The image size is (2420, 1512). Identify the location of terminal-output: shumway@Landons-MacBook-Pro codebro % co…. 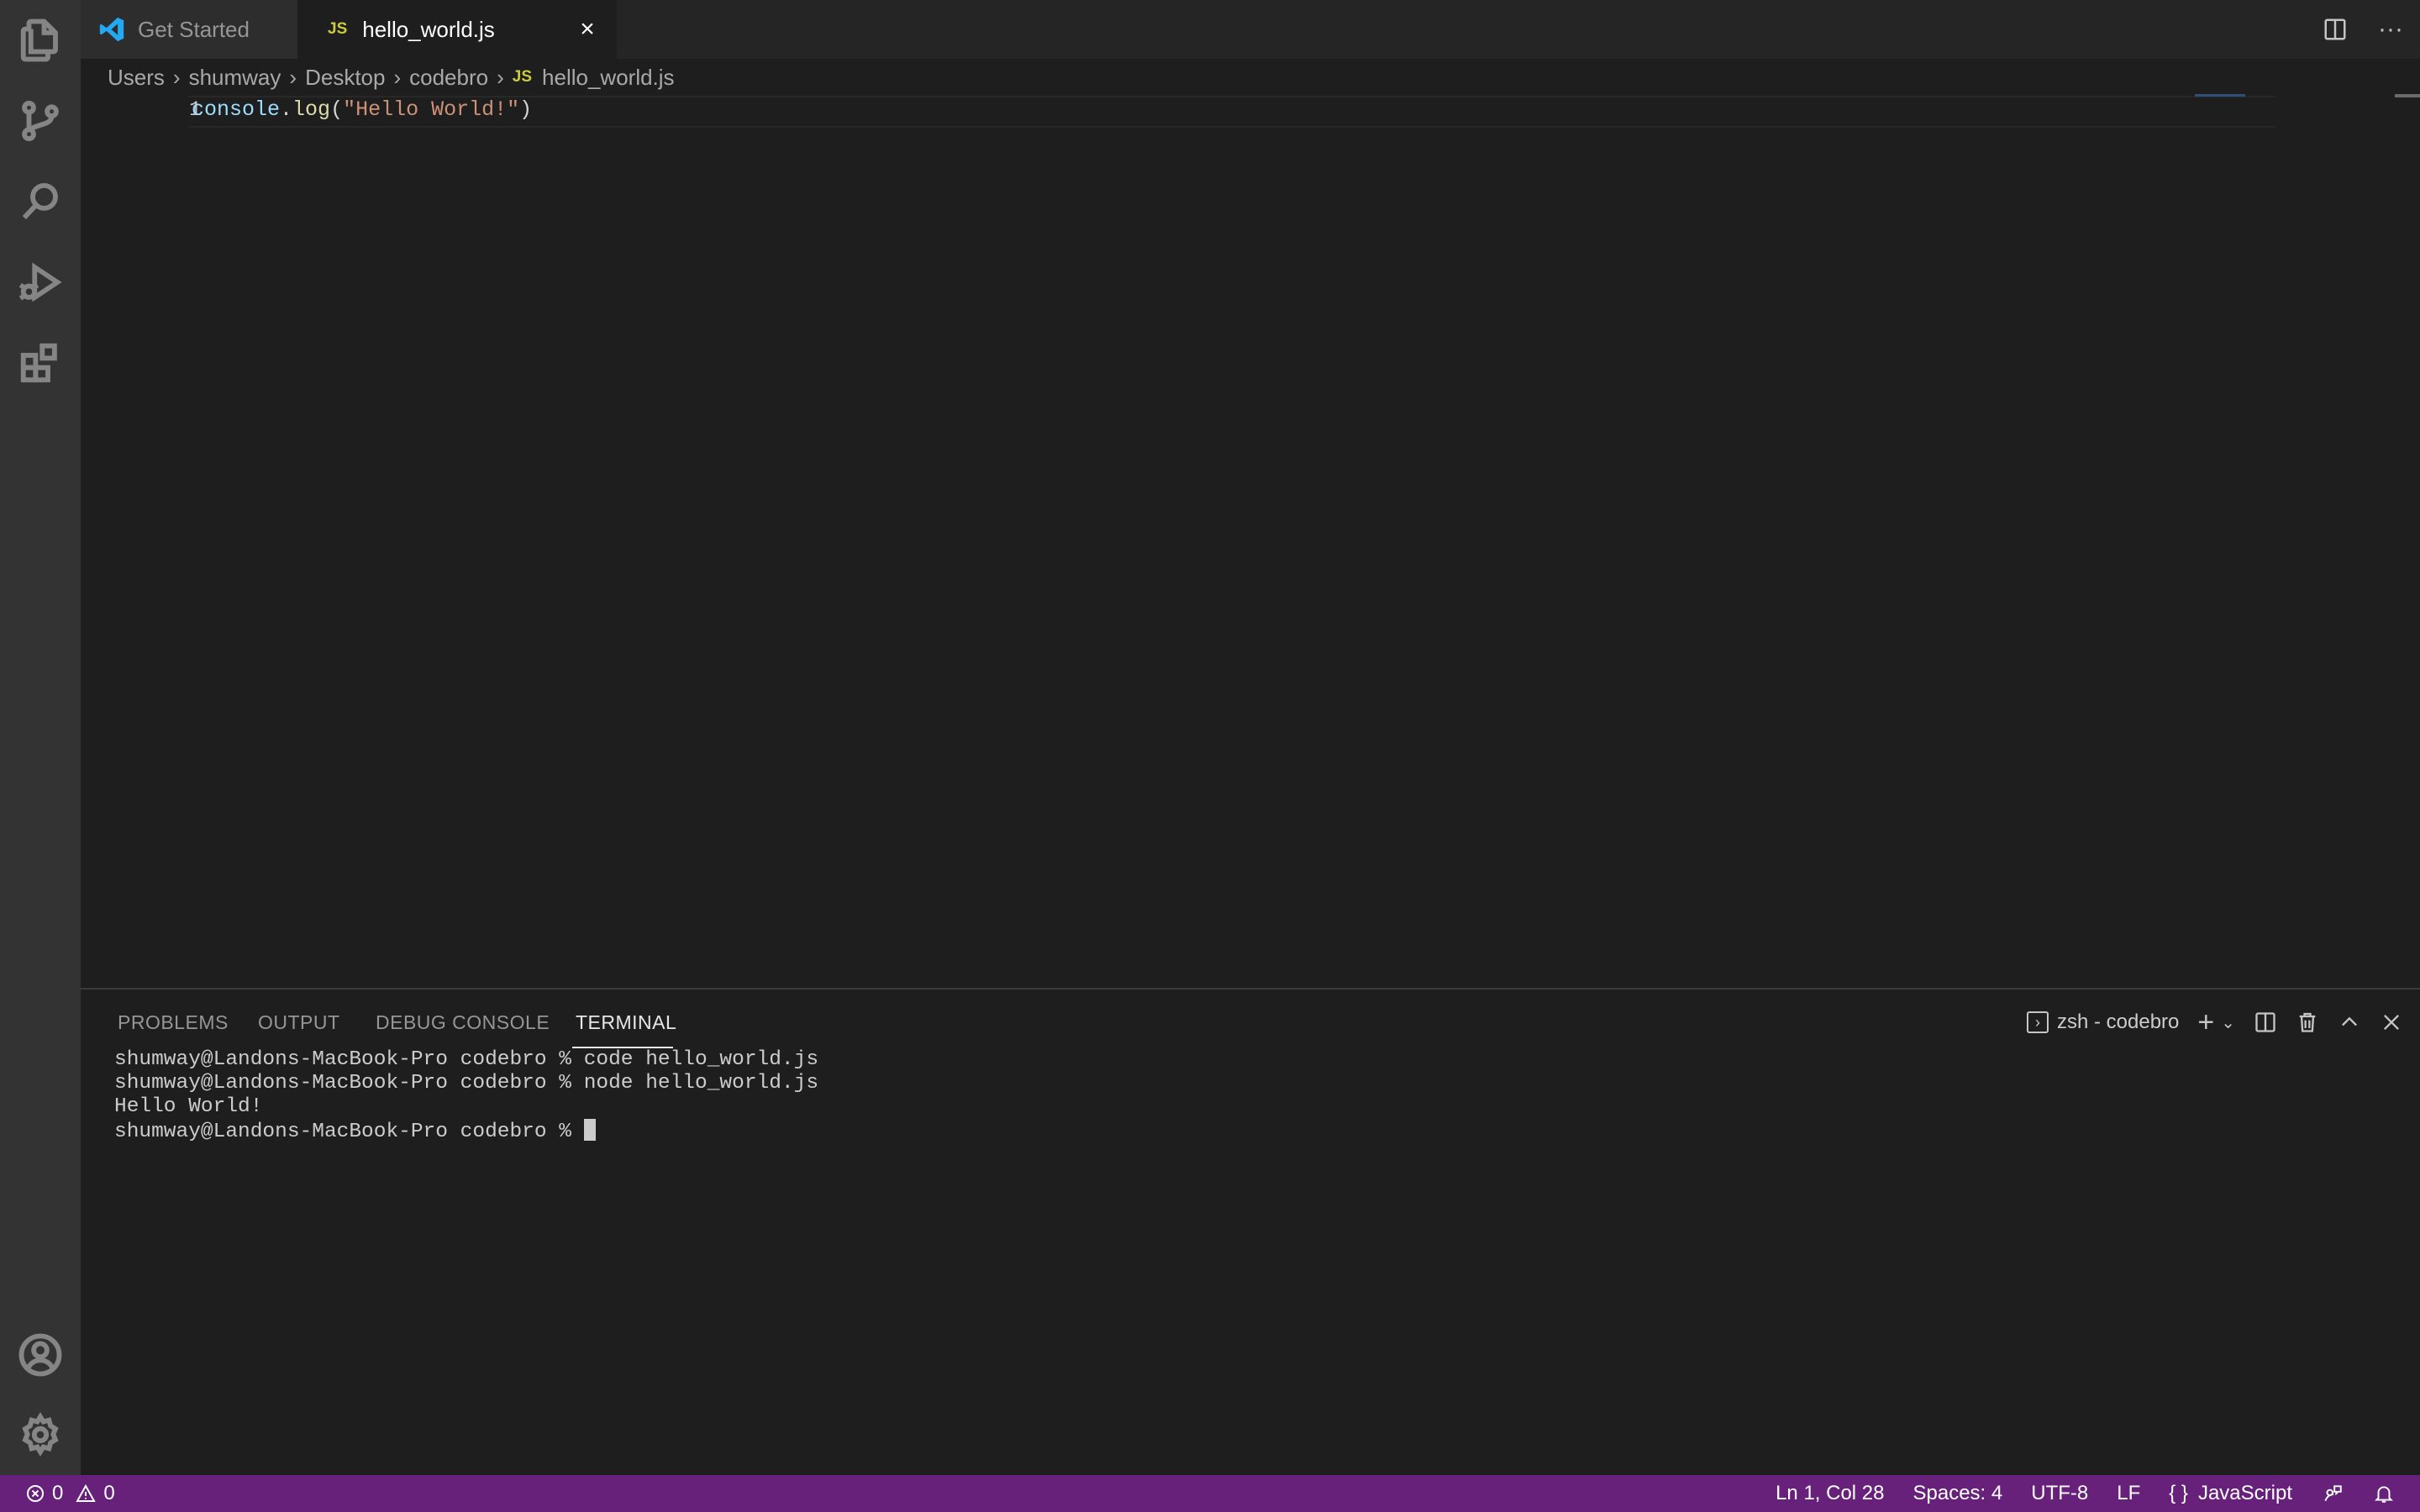
(466, 1096).